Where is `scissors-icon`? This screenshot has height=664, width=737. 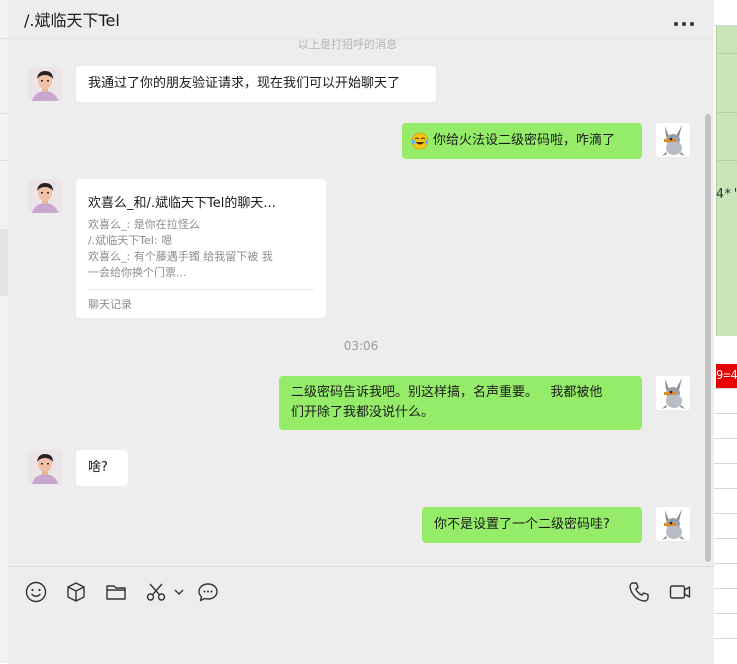
scissors-icon is located at coordinates (156, 592).